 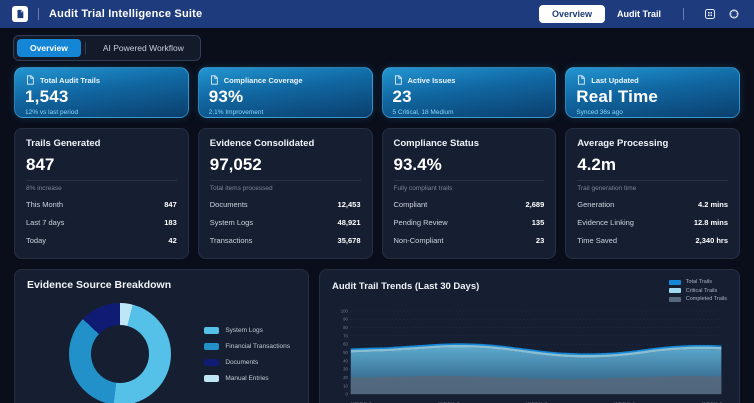 What do you see at coordinates (607, 188) in the screenshot?
I see `stat-subtext: Trail generation time` at bounding box center [607, 188].